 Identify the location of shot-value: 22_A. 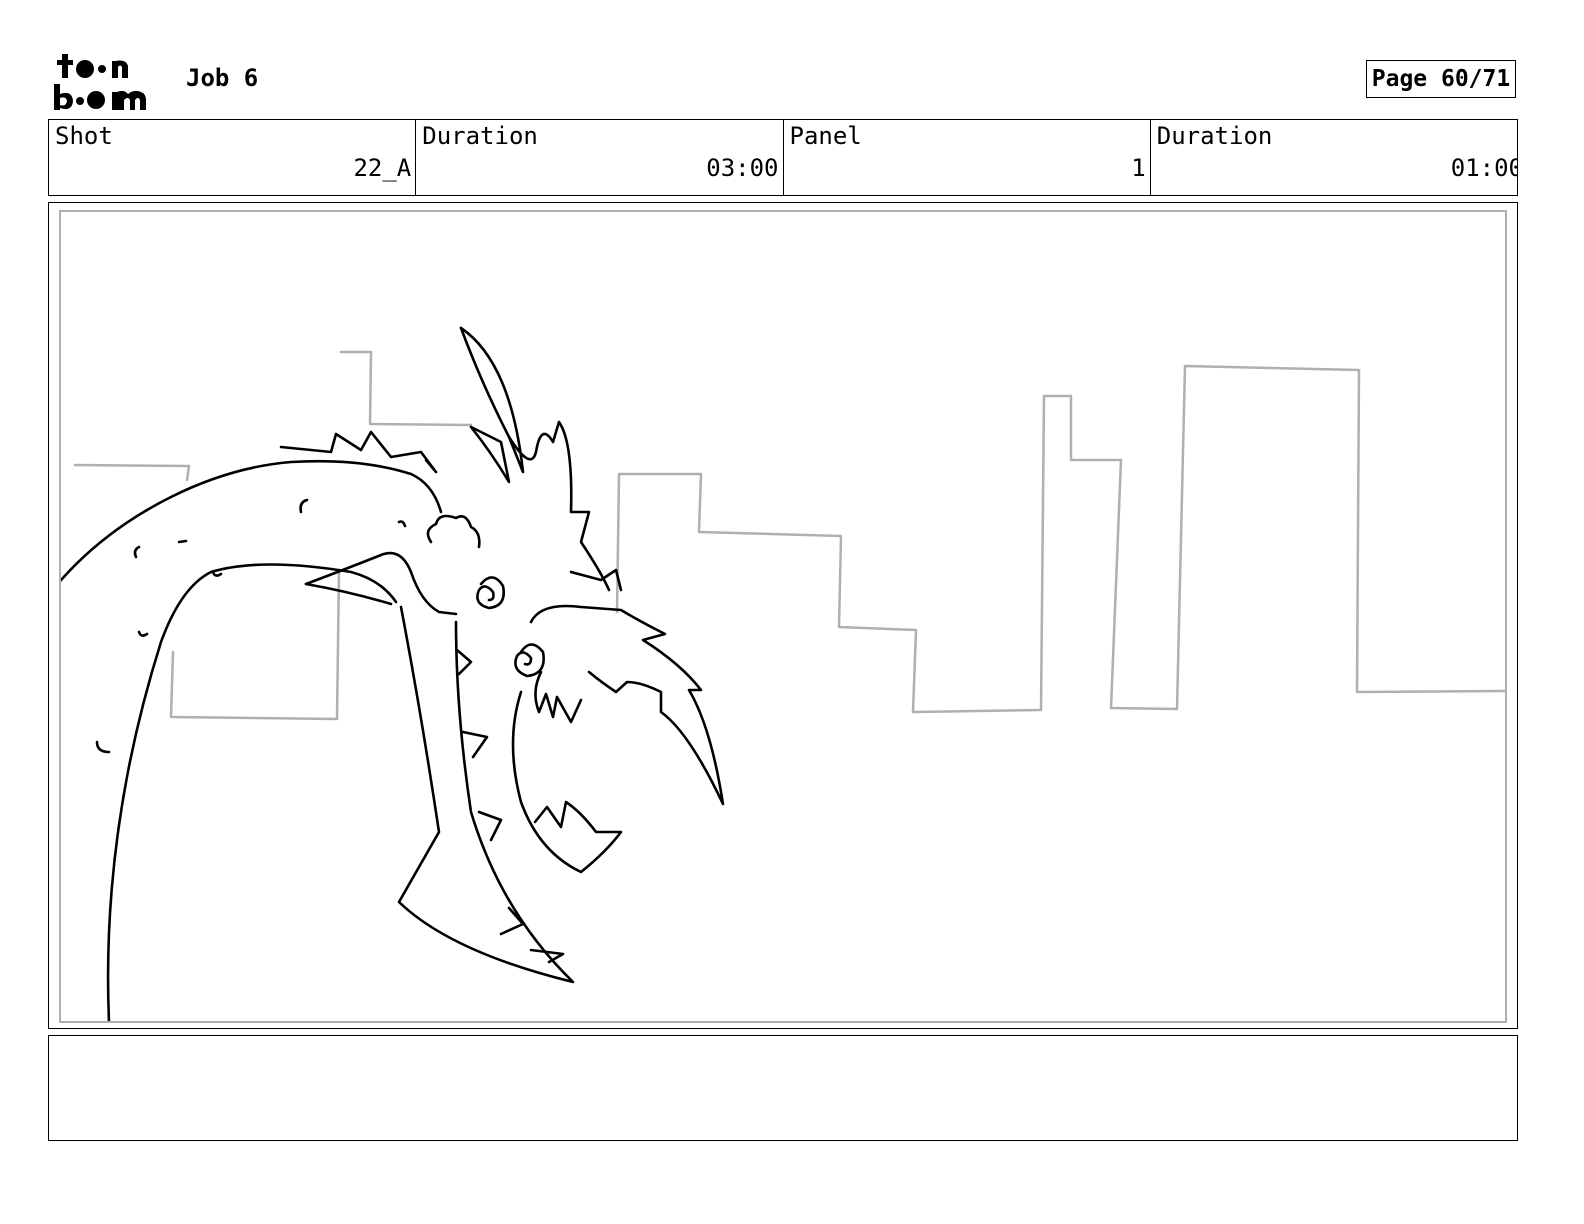
(382, 168).